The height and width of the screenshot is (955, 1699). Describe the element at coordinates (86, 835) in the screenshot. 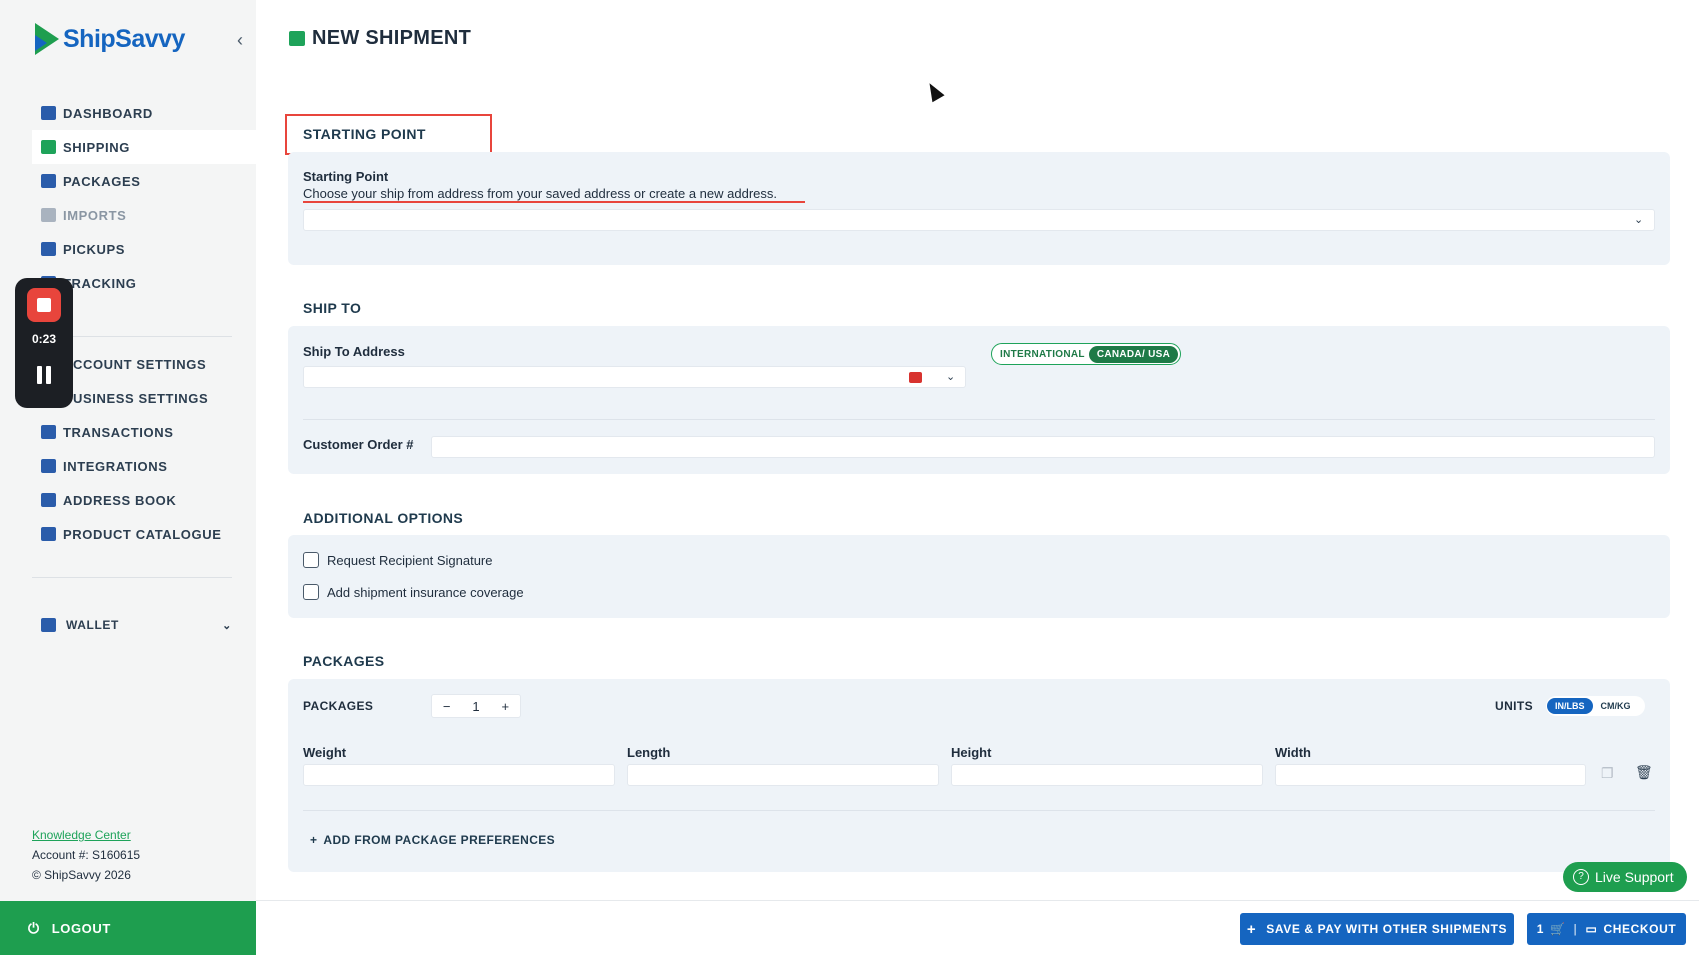

I see `knowledge-center-link: Knowledge Center` at that location.